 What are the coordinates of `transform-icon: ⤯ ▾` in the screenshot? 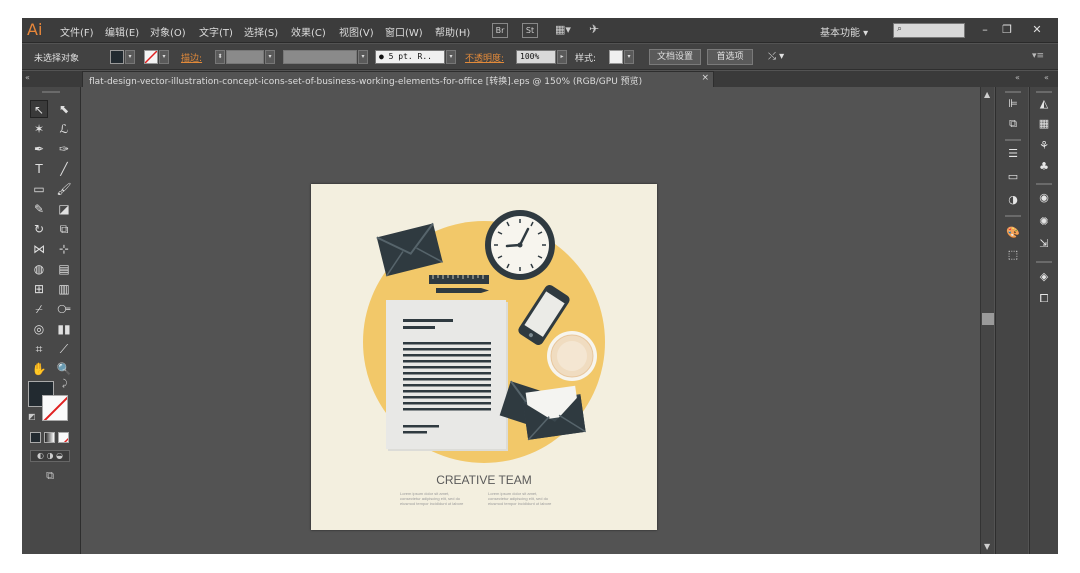 It's located at (776, 56).